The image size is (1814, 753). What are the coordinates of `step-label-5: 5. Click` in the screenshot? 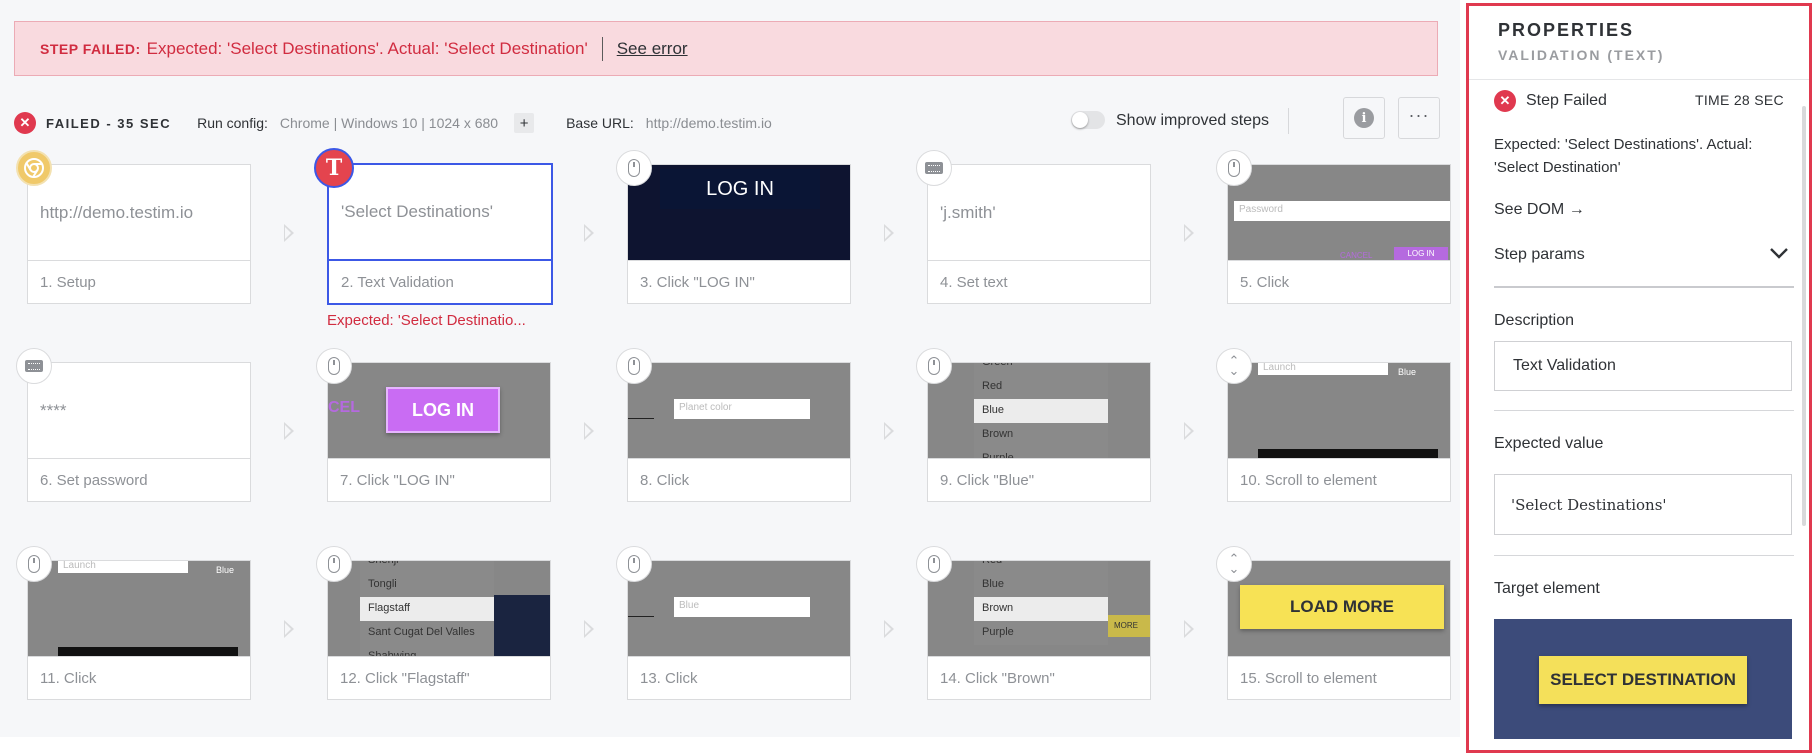 It's located at (1265, 282).